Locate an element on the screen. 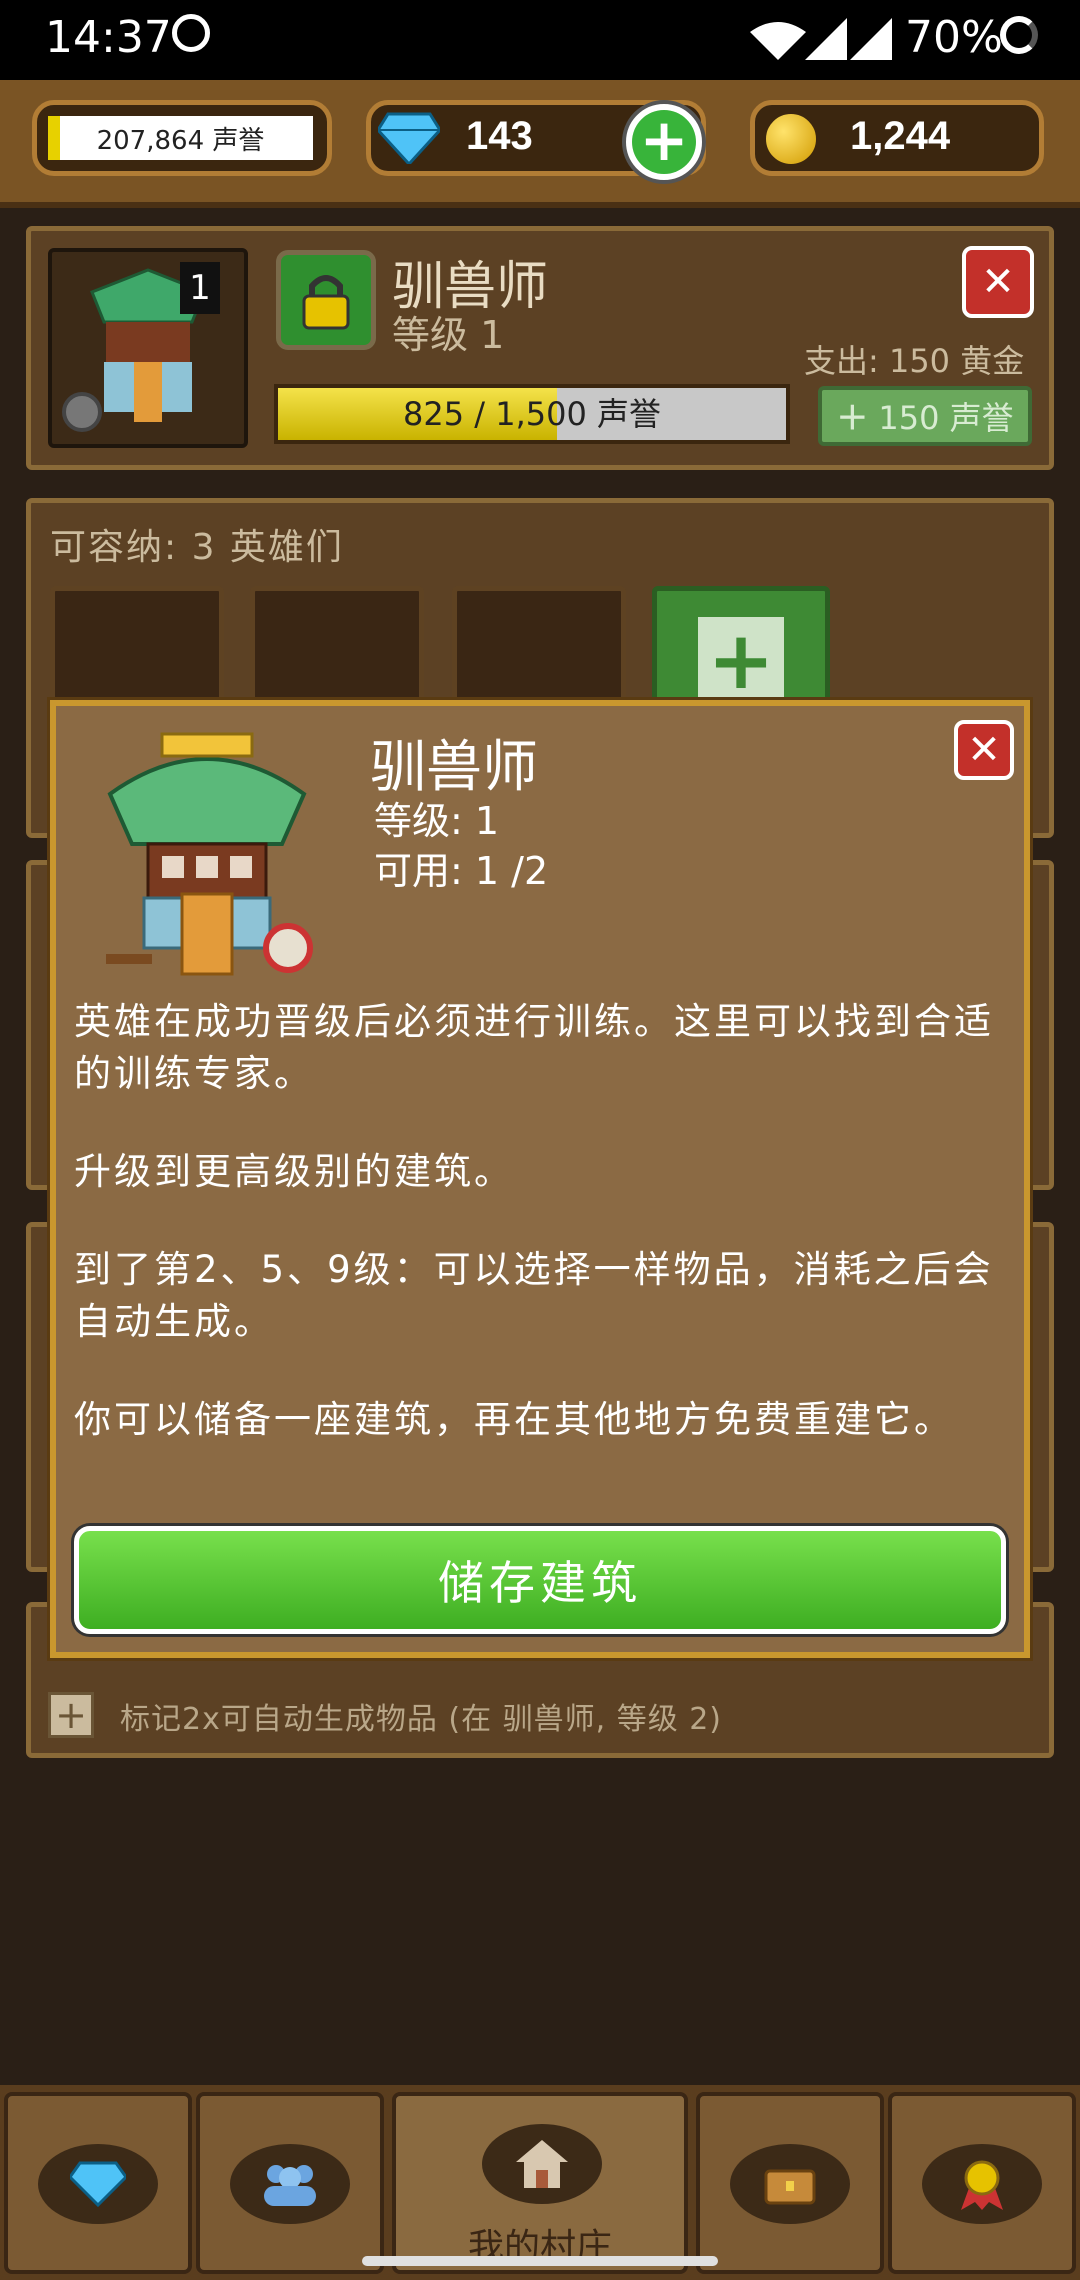 This screenshot has width=1080, height=2280. description-paragraph: 到了第2、5、9级：可以选择一样物品，消耗之后会自动生成。 is located at coordinates (534, 1295).